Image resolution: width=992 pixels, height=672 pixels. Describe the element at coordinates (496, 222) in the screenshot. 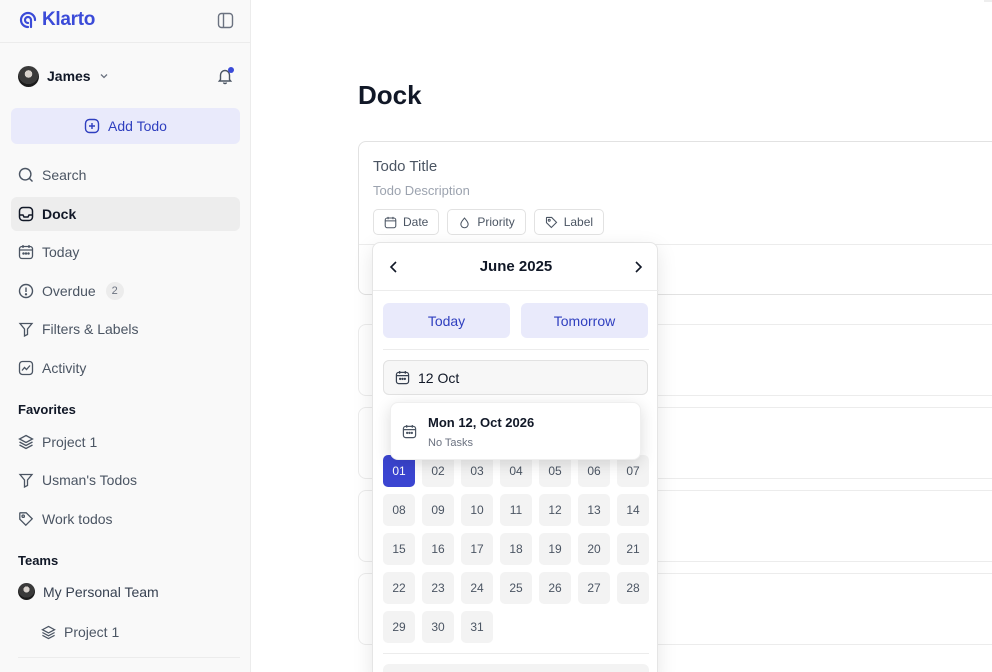

I see `priority-chip-label: Priority` at that location.